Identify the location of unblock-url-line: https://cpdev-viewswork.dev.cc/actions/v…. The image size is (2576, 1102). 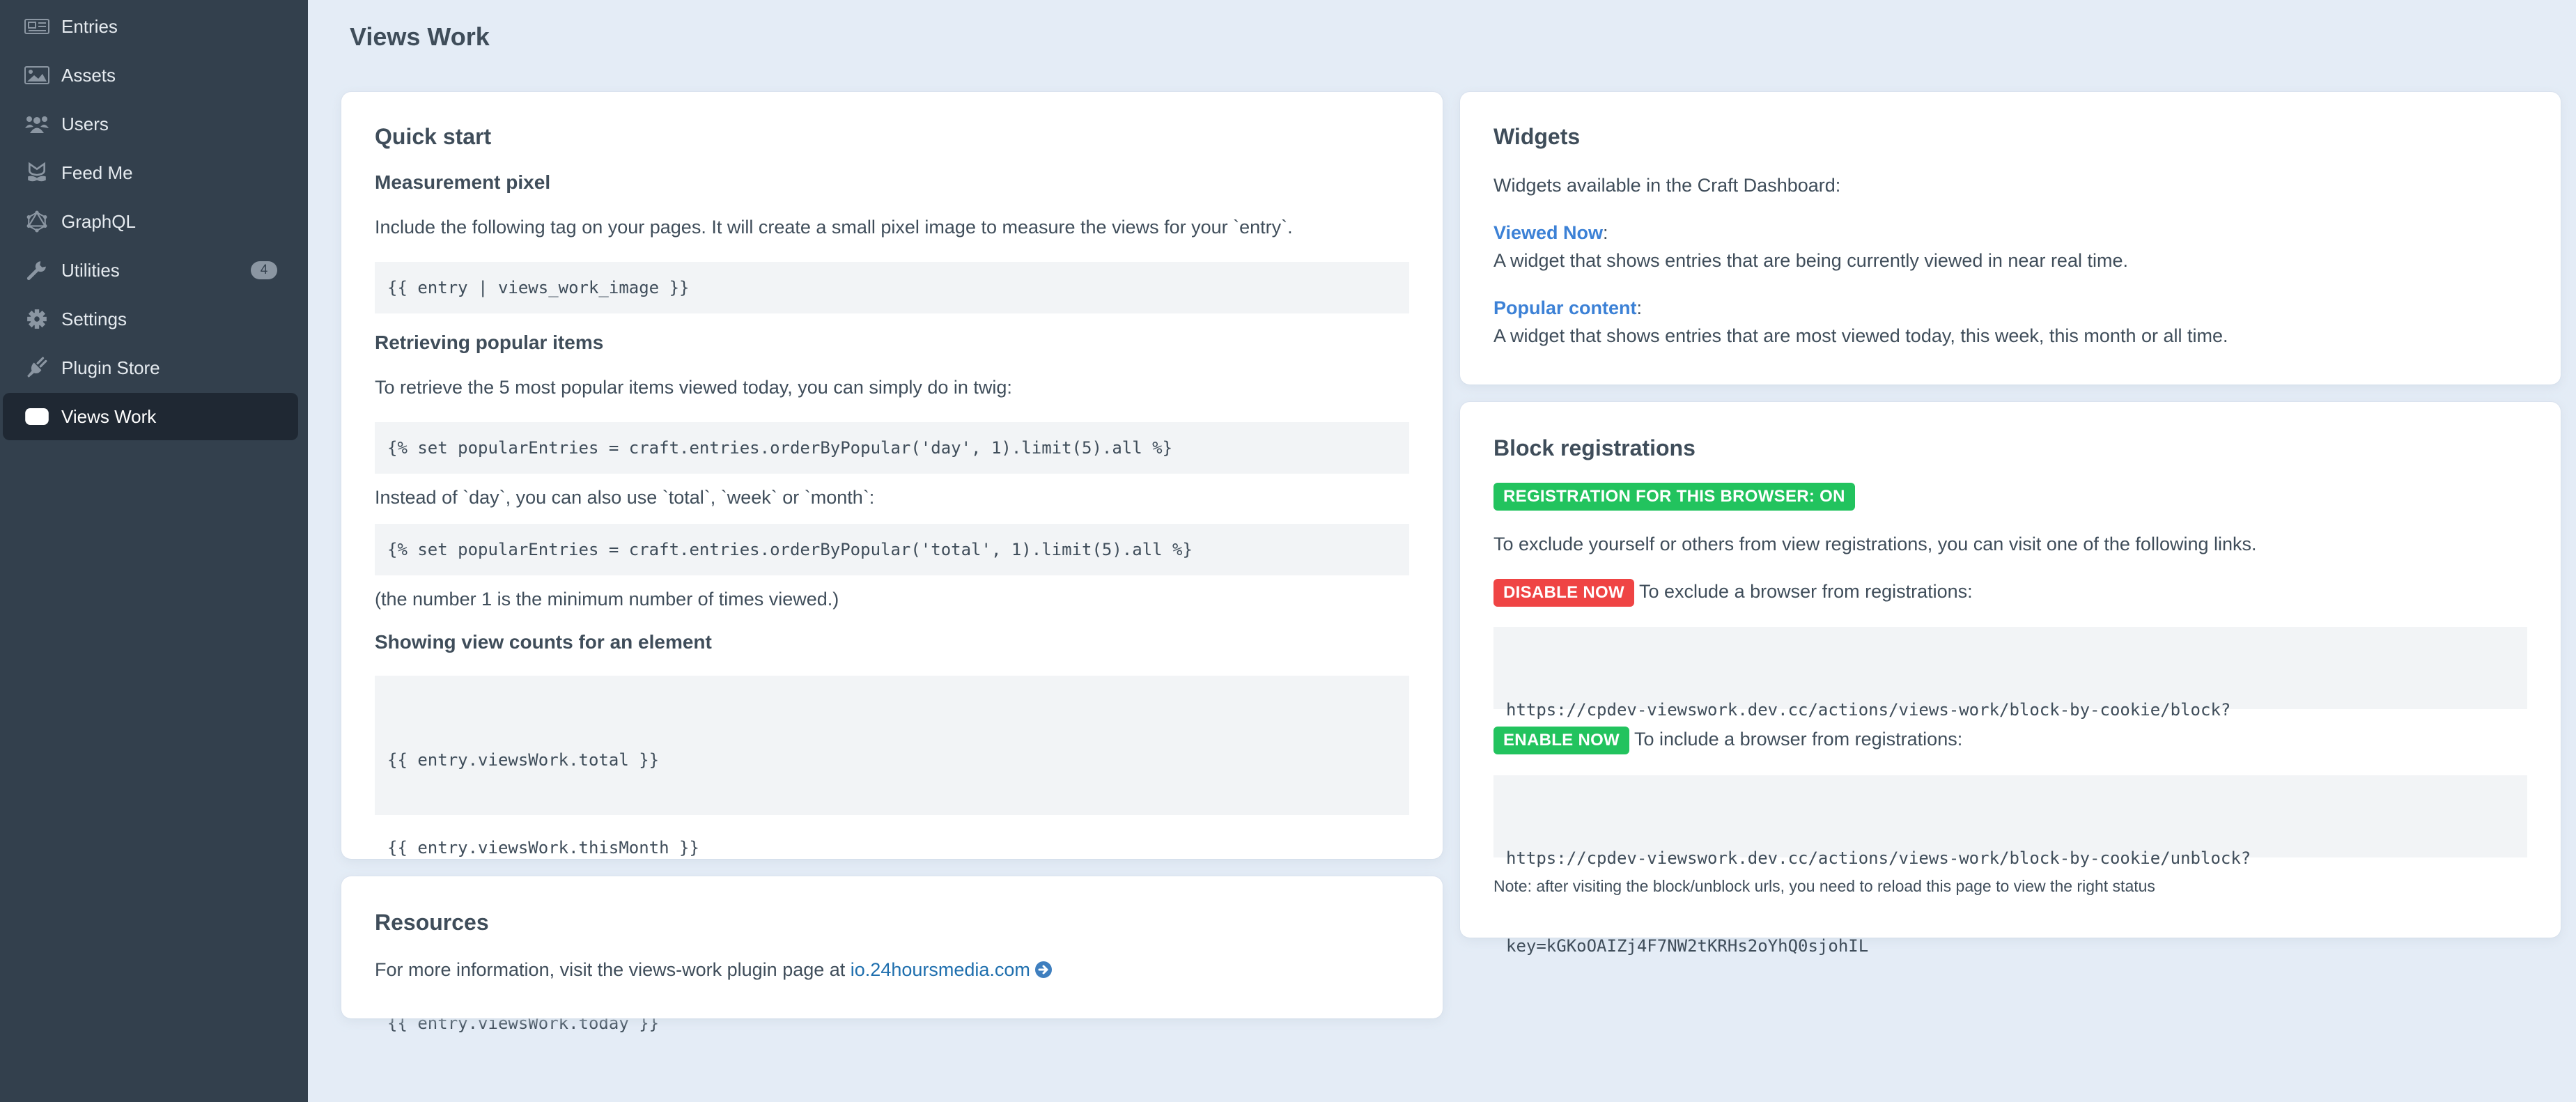
(1878, 858).